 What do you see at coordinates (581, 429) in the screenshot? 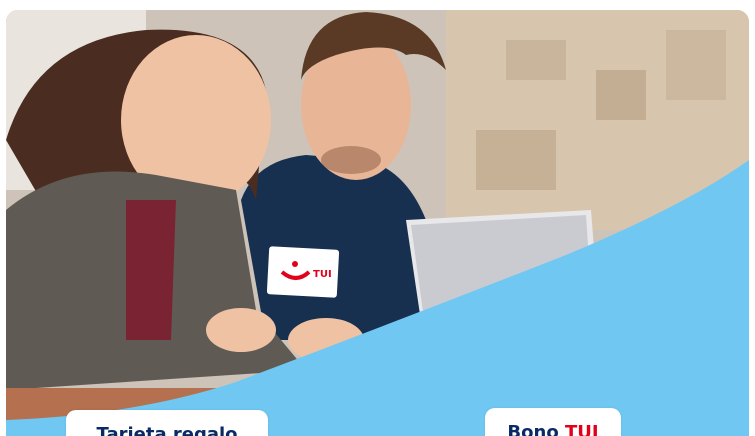
I see `tui-brand-text: TUI` at bounding box center [581, 429].